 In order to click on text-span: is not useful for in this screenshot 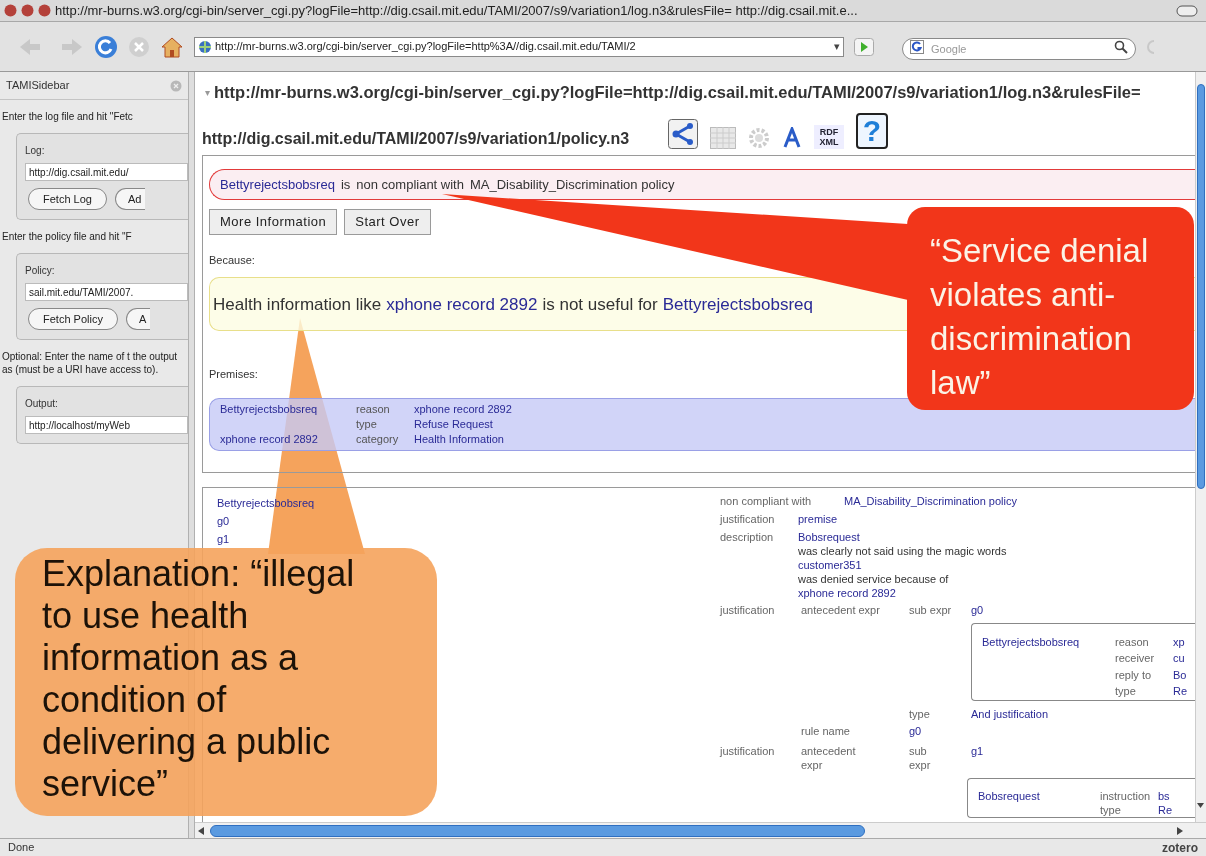, I will do `click(600, 304)`.